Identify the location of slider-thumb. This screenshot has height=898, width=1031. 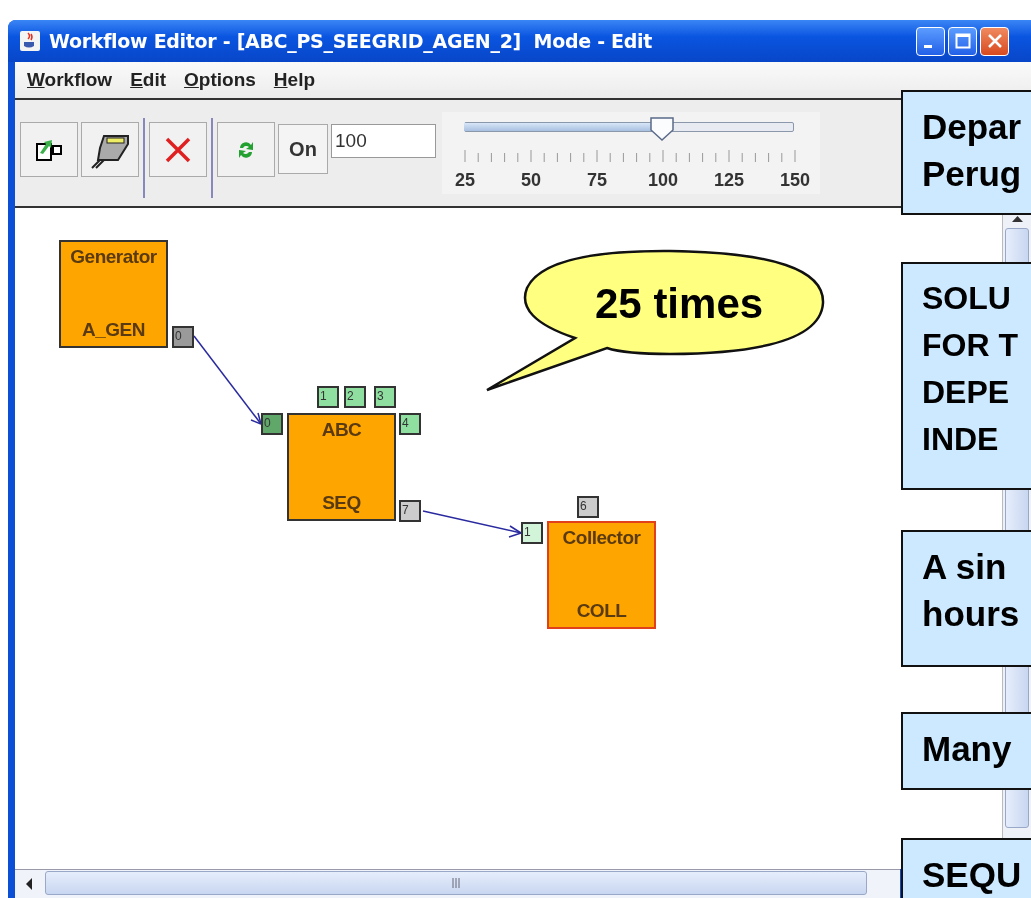
(662, 129).